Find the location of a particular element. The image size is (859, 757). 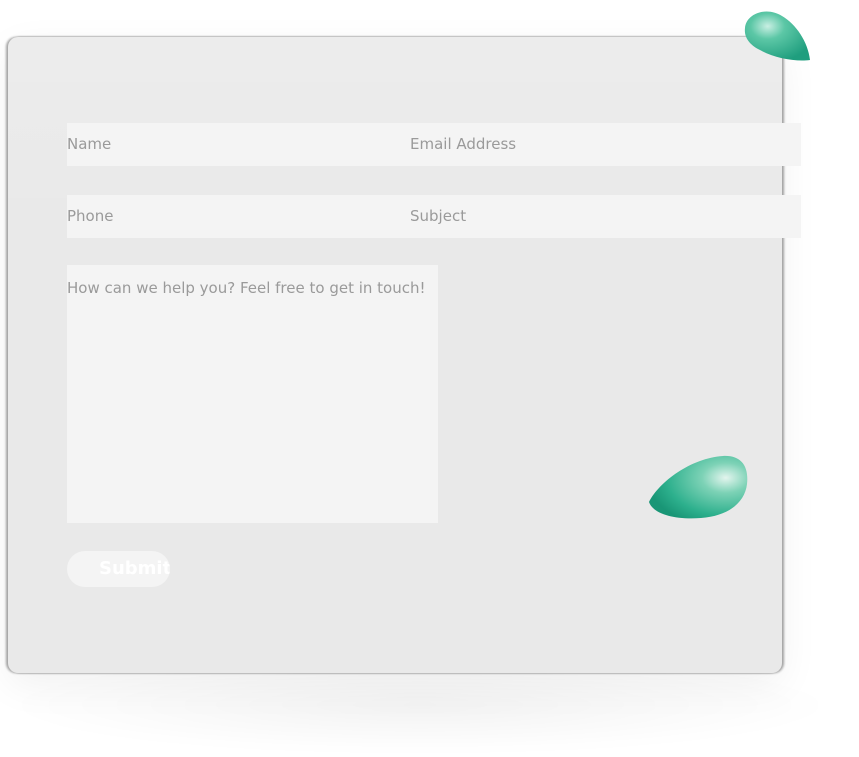

submit-button: Submit is located at coordinates (118, 569).